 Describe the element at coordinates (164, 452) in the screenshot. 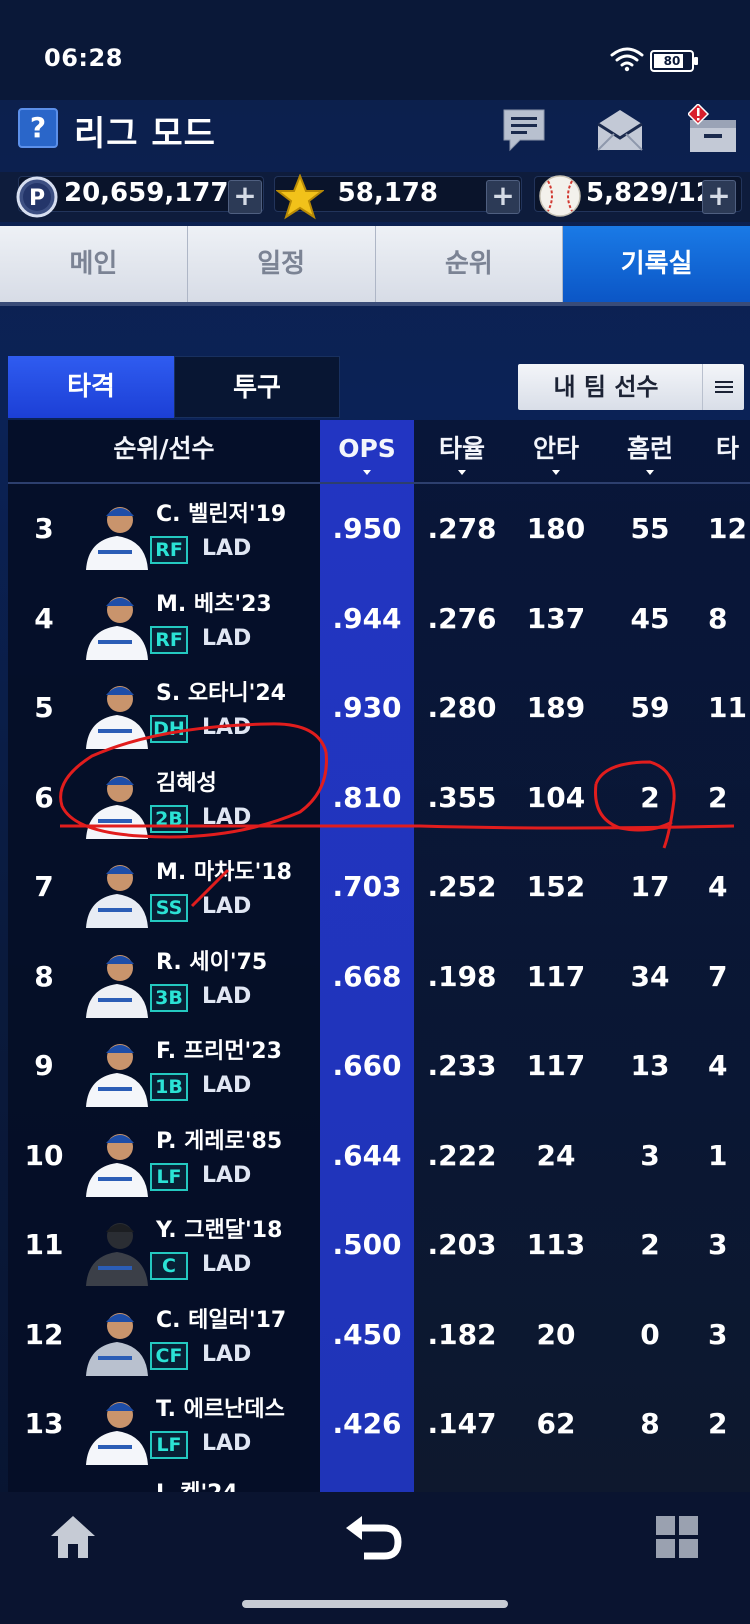

I see `header-rank-player: 순위/선수` at that location.